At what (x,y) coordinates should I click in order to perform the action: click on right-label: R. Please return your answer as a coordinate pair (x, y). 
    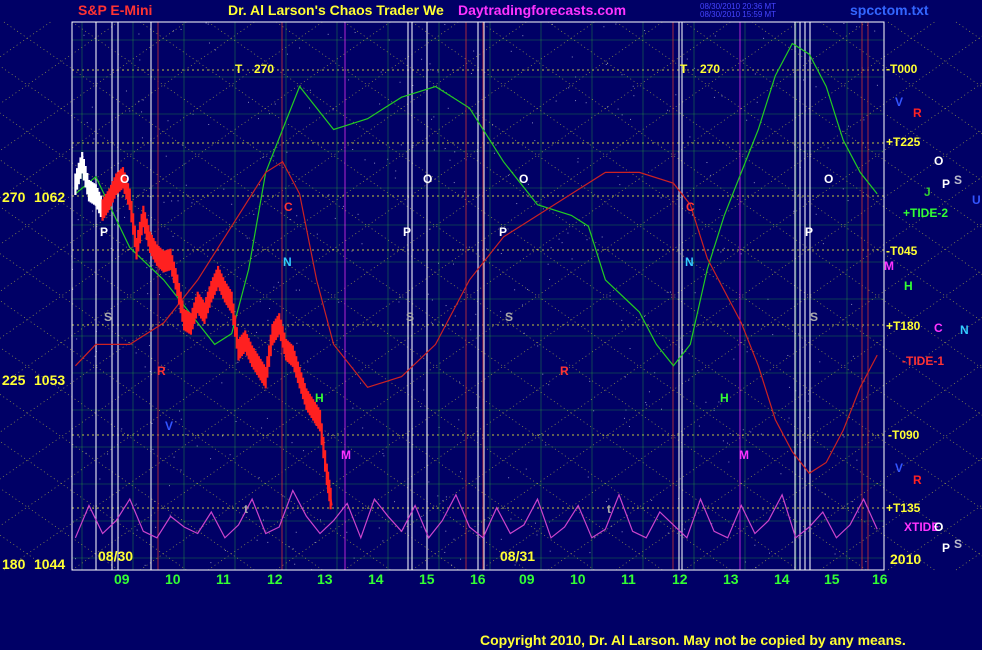
    Looking at the image, I should click on (917, 480).